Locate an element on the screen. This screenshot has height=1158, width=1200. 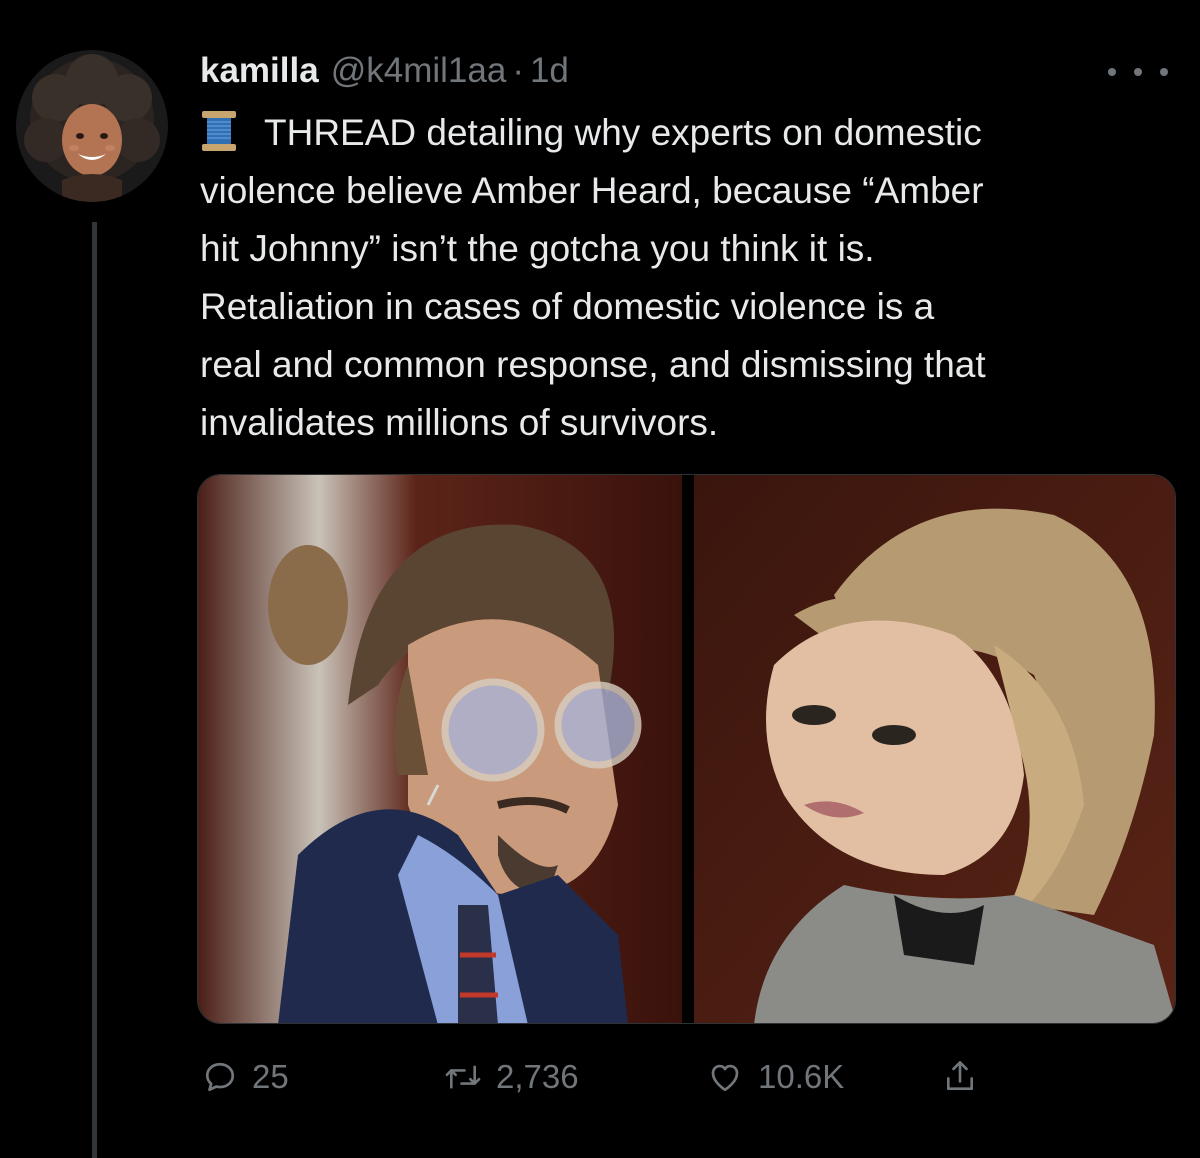
retweet-icon is located at coordinates (463, 1077).